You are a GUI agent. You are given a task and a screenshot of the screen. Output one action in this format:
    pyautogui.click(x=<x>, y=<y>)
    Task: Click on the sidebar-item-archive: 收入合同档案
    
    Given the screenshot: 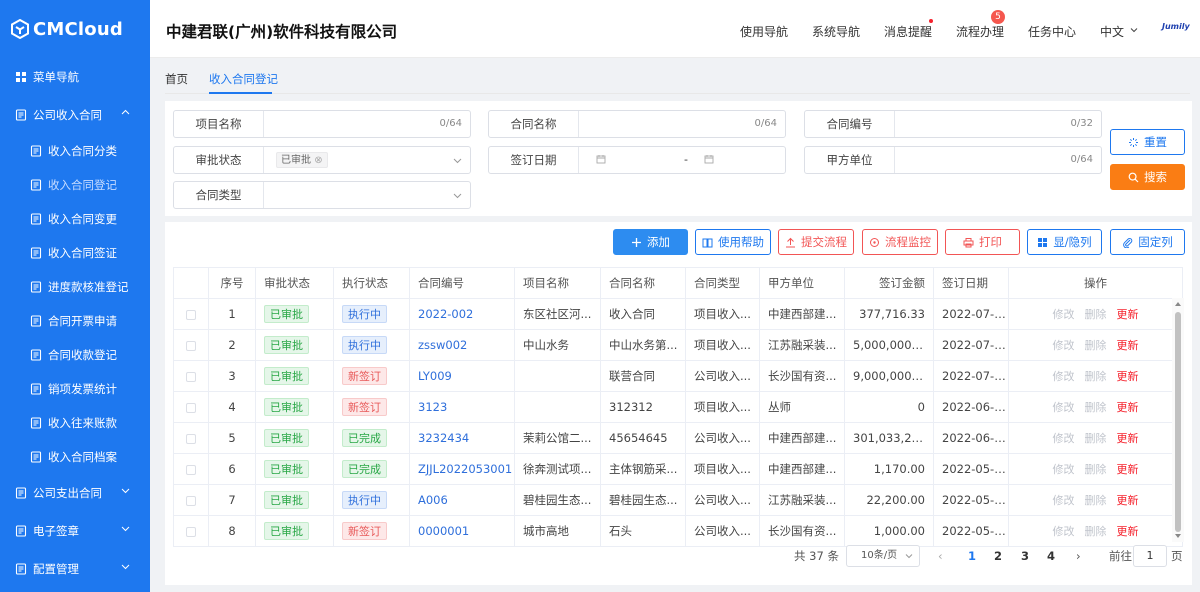 What is the action you would take?
    pyautogui.click(x=75, y=457)
    